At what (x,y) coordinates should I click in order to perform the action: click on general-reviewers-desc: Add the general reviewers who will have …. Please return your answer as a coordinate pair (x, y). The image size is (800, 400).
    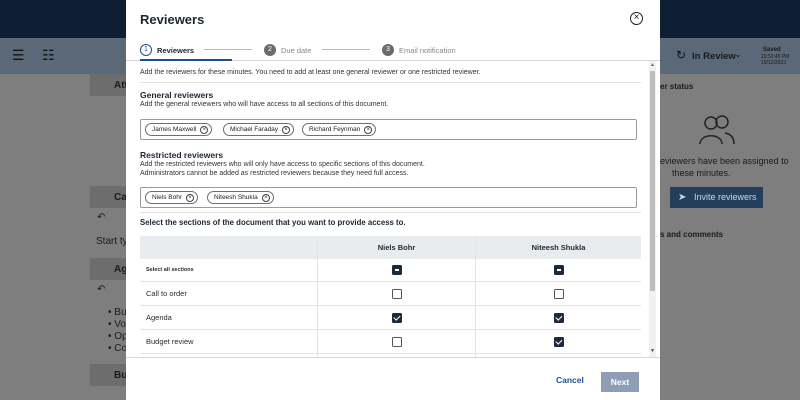
    Looking at the image, I should click on (264, 104).